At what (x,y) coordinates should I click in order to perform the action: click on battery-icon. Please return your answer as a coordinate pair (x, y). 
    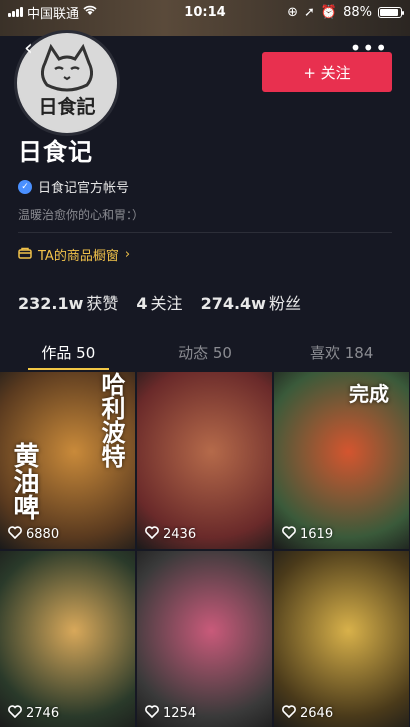
    Looking at the image, I should click on (391, 12).